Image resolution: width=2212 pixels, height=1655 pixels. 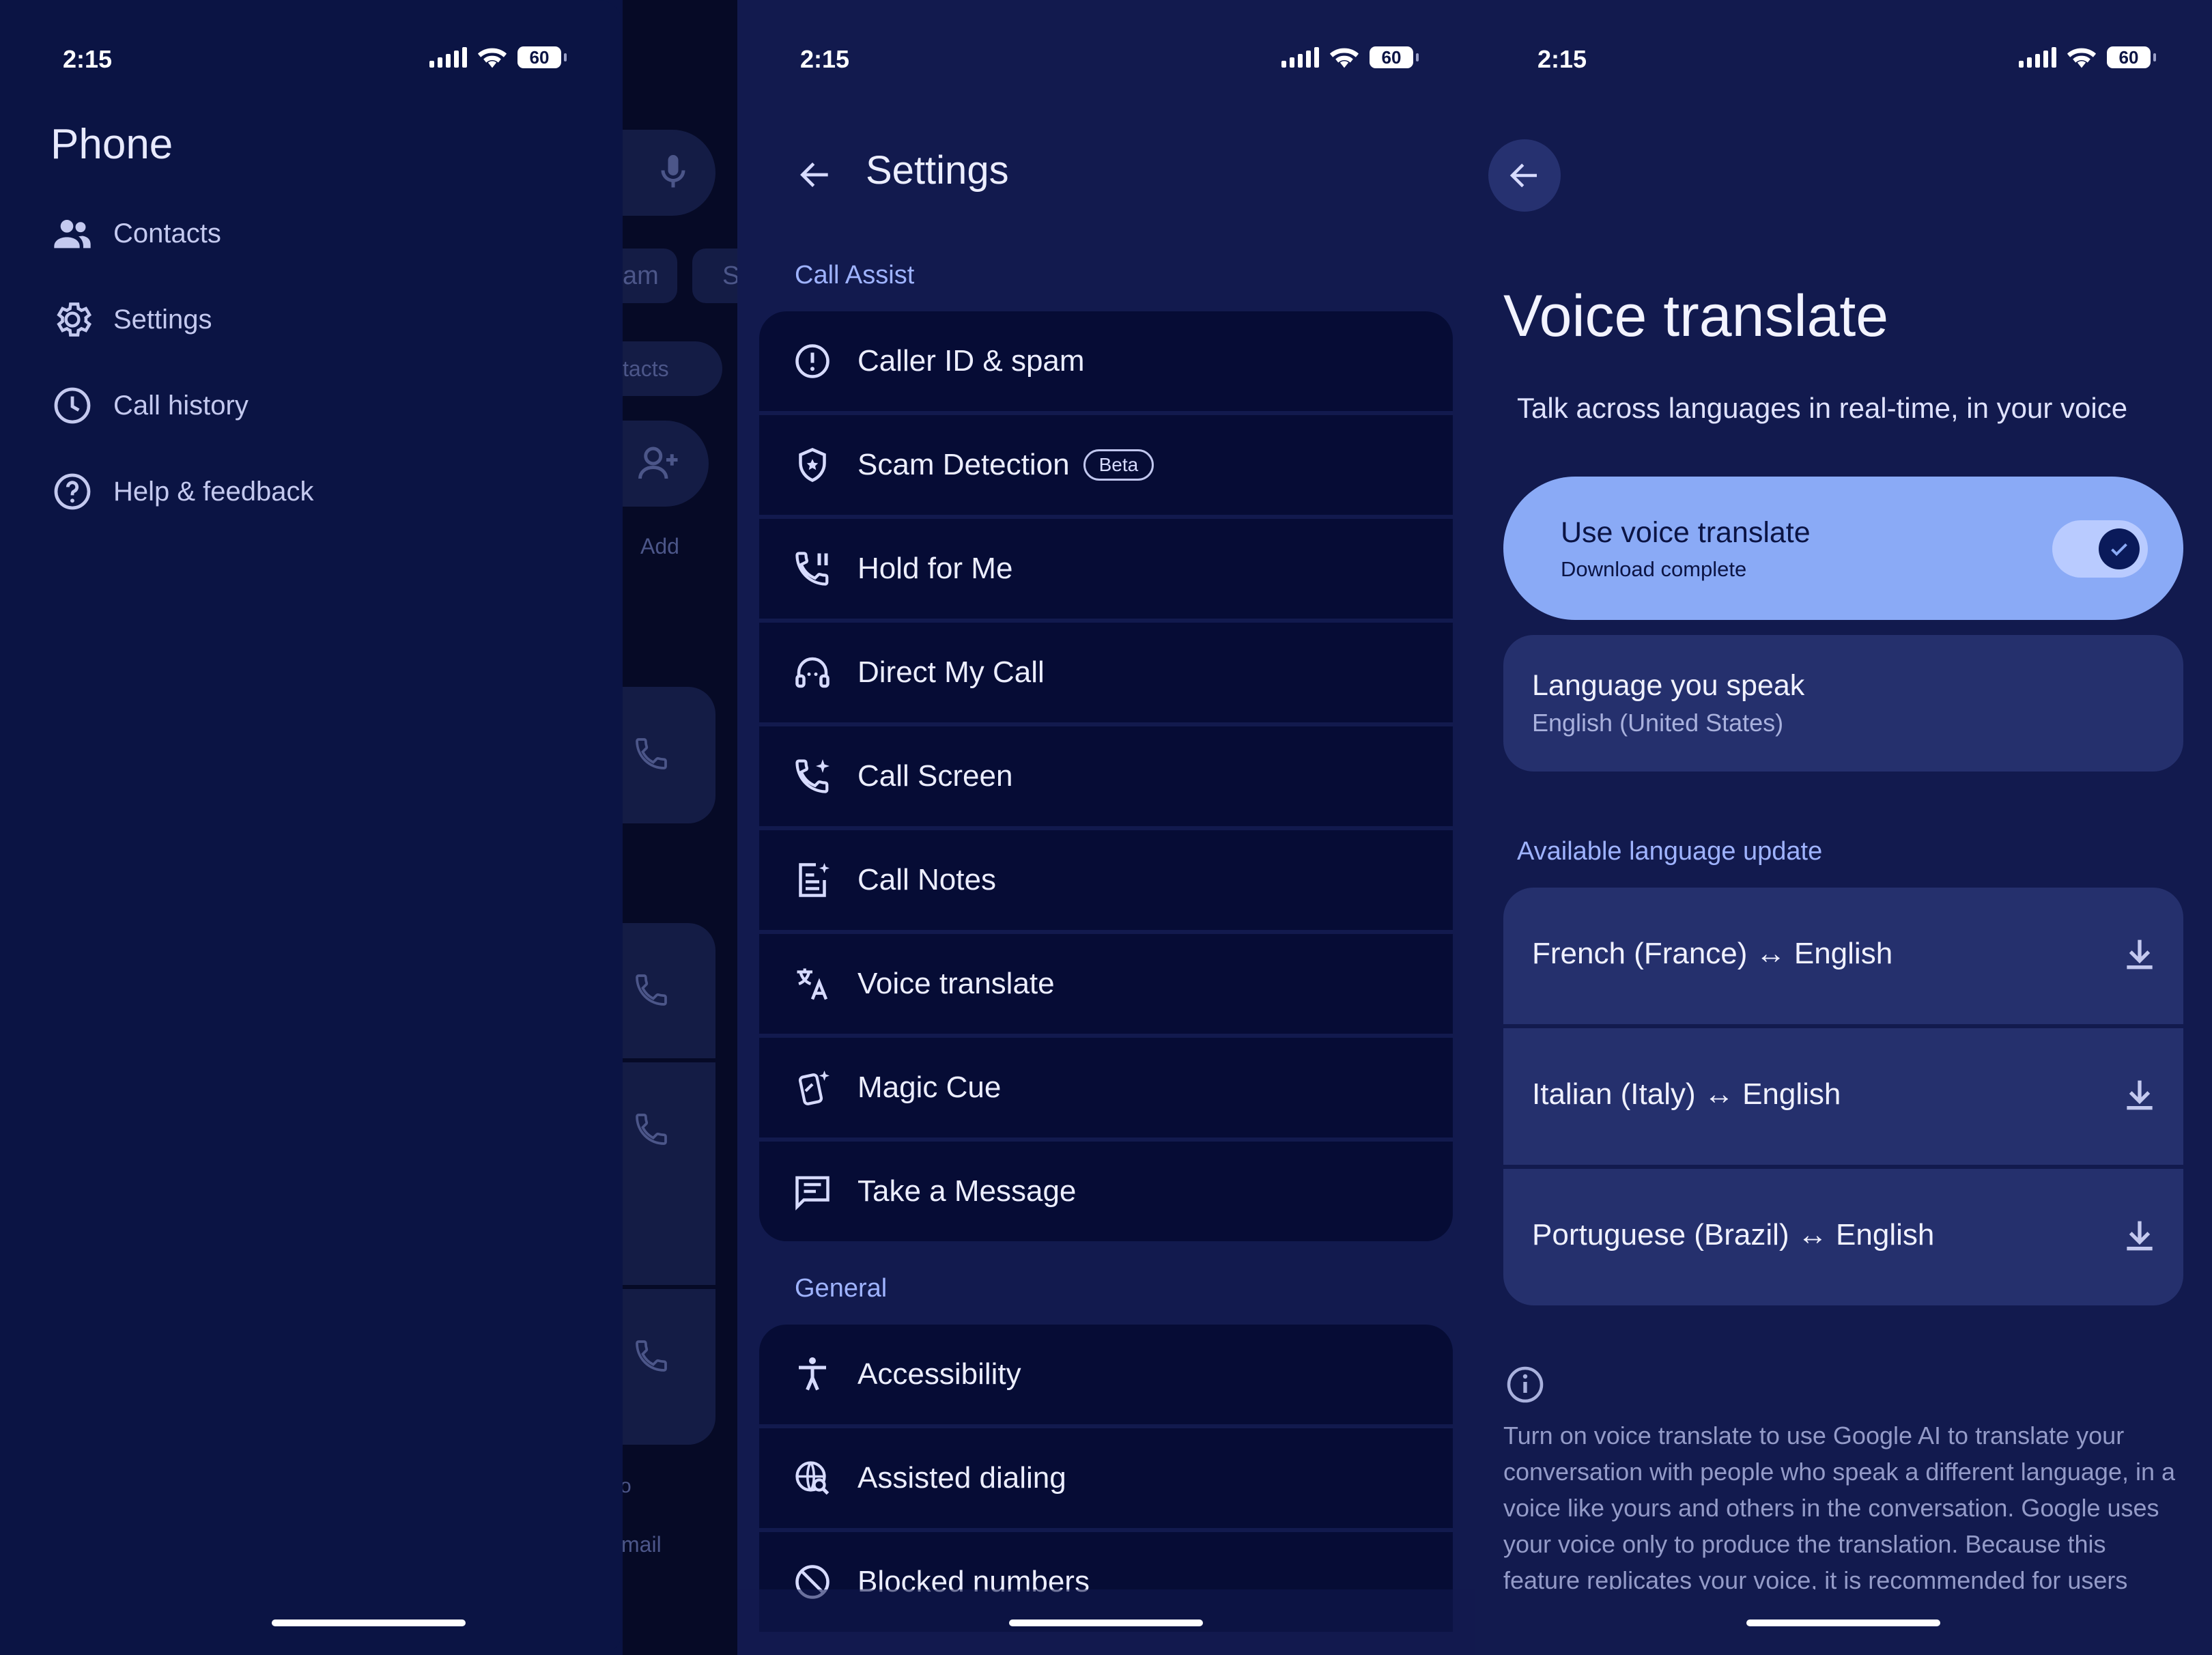 What do you see at coordinates (1106, 672) in the screenshot?
I see `settings-item-direct-my-call: Direct My Call` at bounding box center [1106, 672].